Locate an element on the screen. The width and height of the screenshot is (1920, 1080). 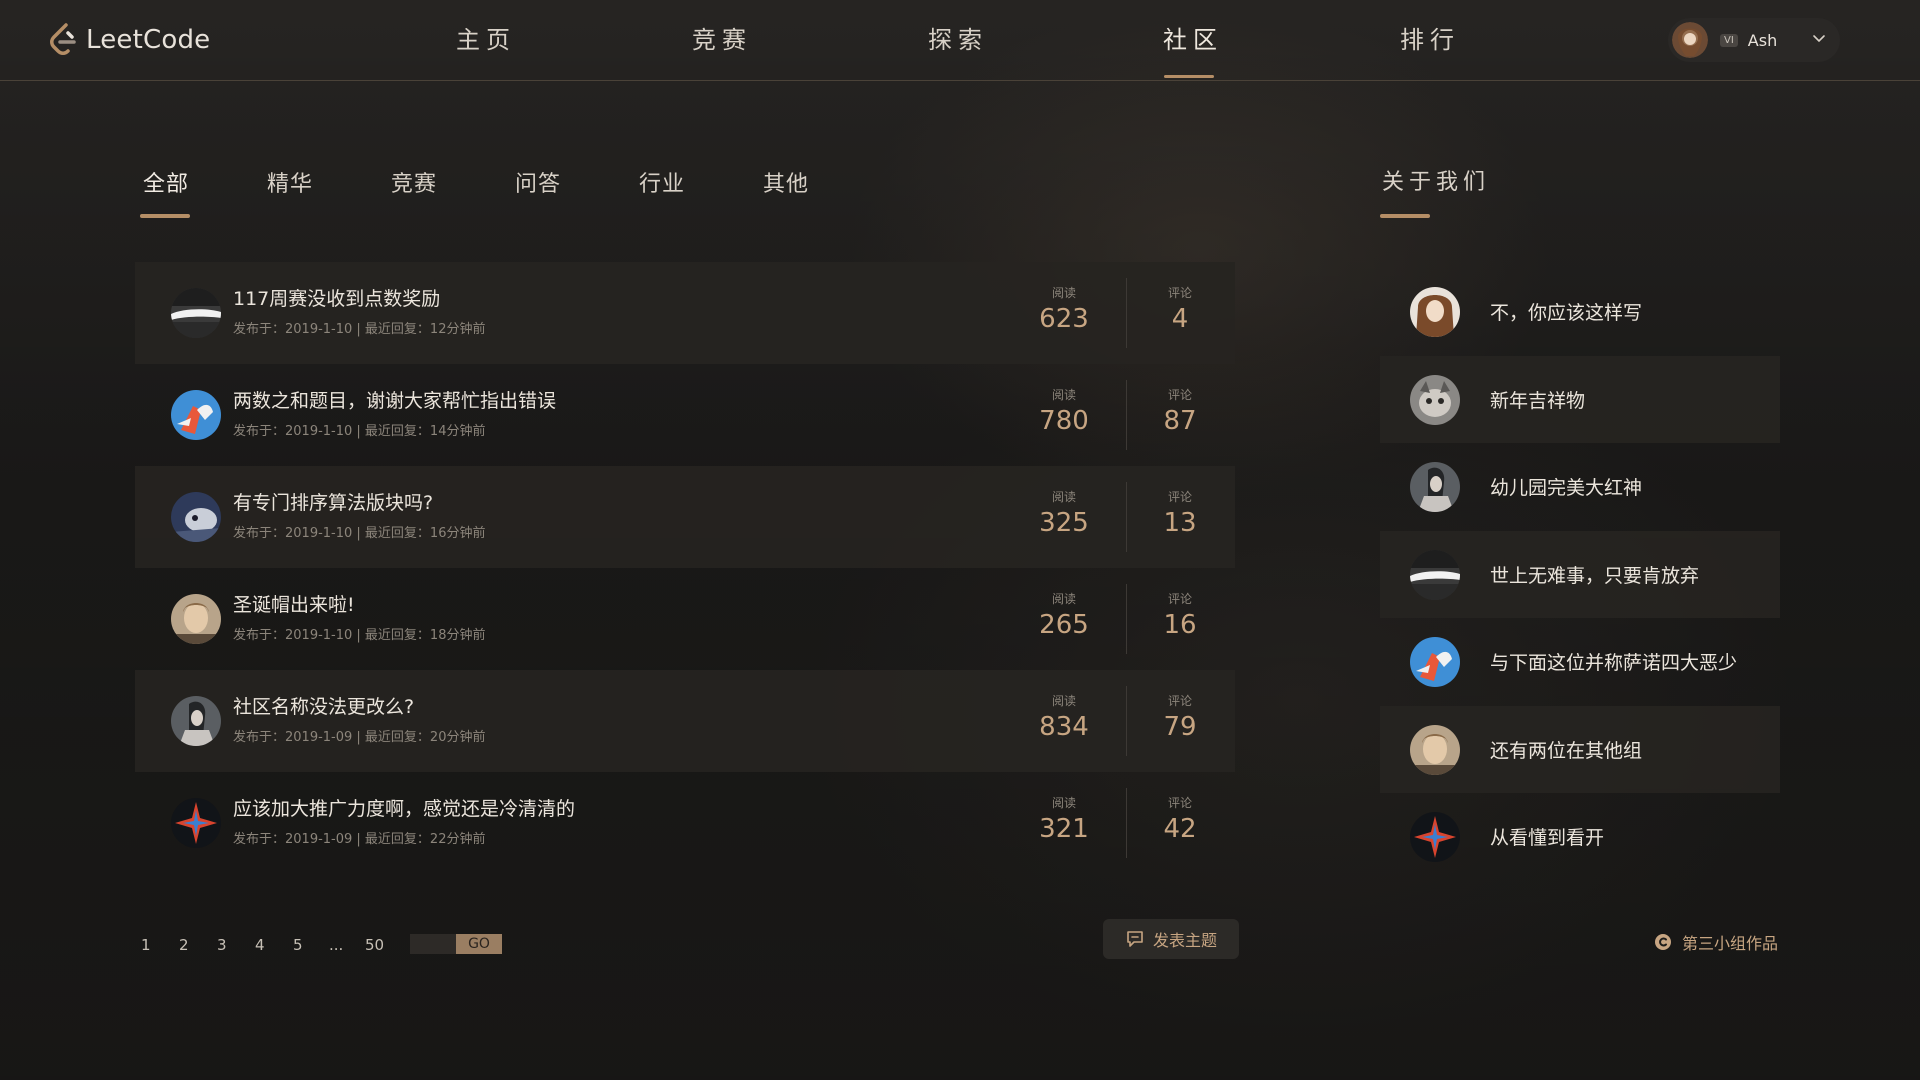
read-count: 321 is located at coordinates (1064, 829).